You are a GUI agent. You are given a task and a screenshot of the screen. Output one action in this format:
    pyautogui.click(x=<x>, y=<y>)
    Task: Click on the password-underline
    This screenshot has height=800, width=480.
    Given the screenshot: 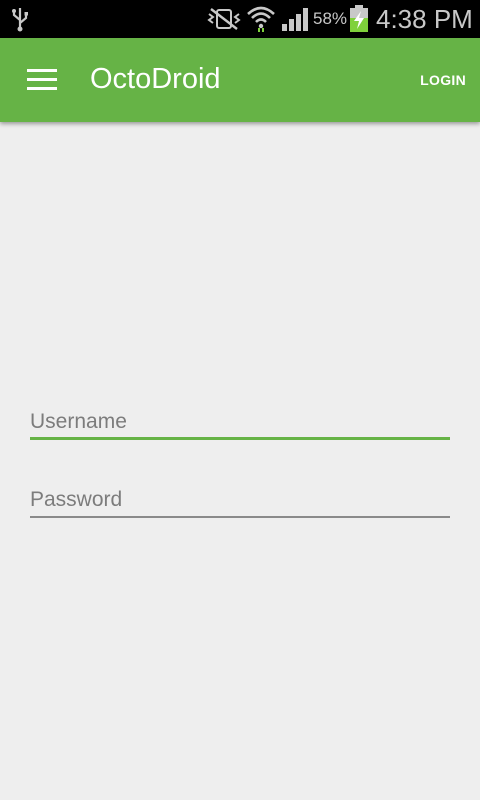 What is the action you would take?
    pyautogui.click(x=240, y=517)
    